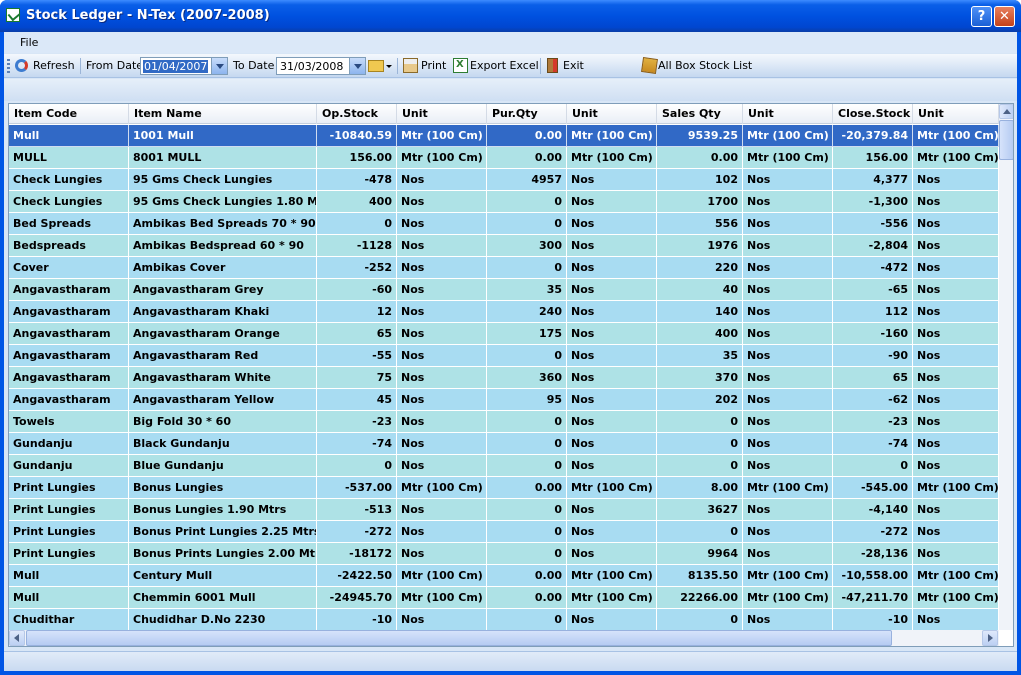 The width and height of the screenshot is (1021, 675). What do you see at coordinates (527, 268) in the screenshot?
I see `pur-qty-cell: 0` at bounding box center [527, 268].